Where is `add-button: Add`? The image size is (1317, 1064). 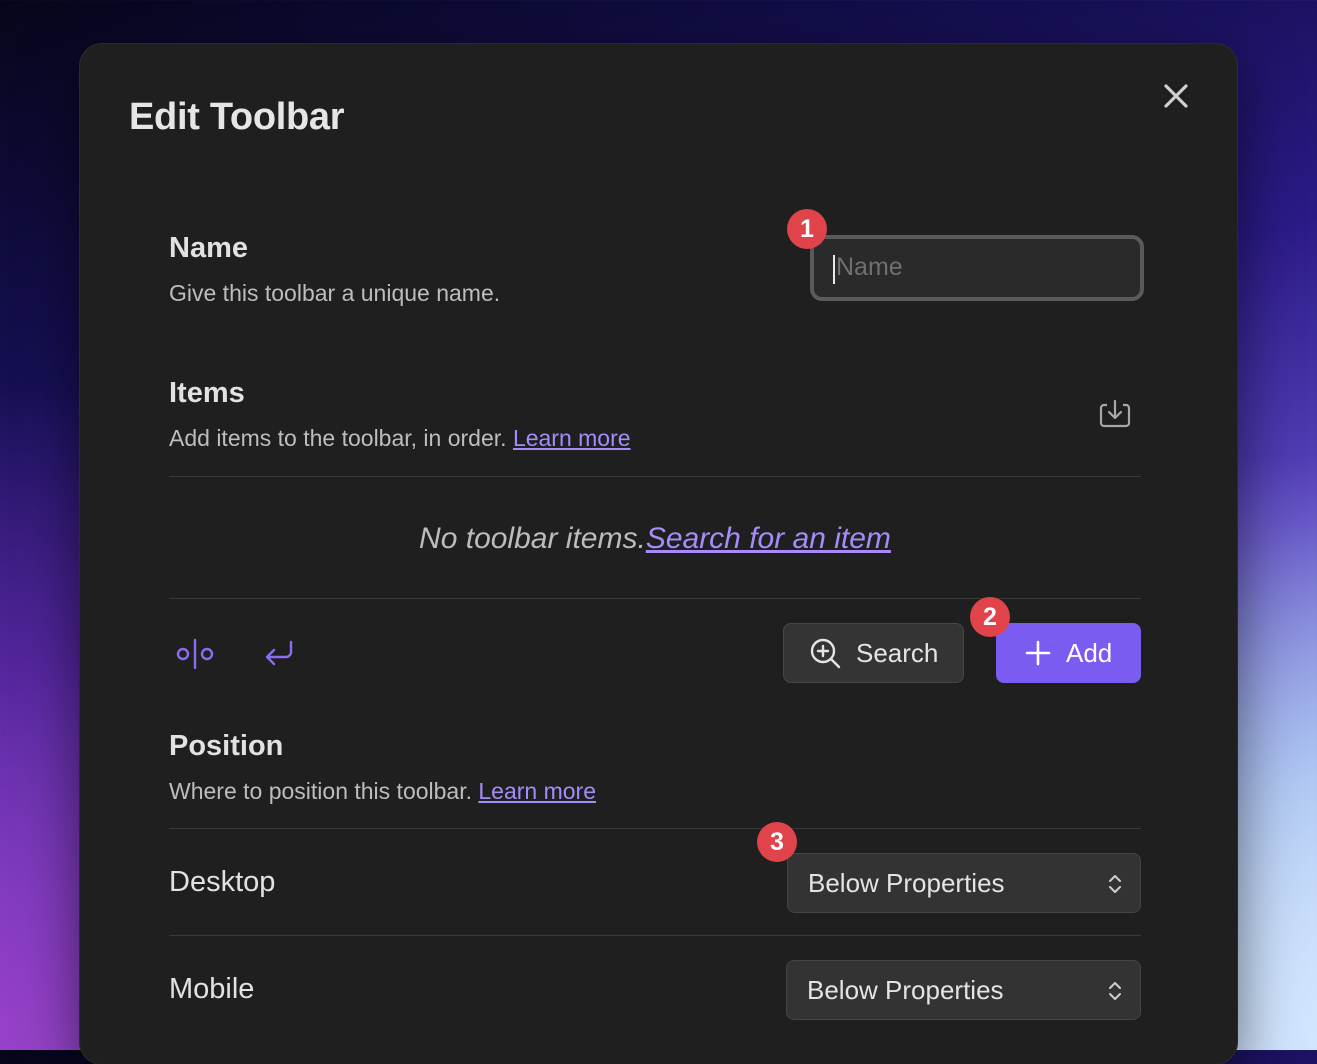
add-button: Add is located at coordinates (1068, 653).